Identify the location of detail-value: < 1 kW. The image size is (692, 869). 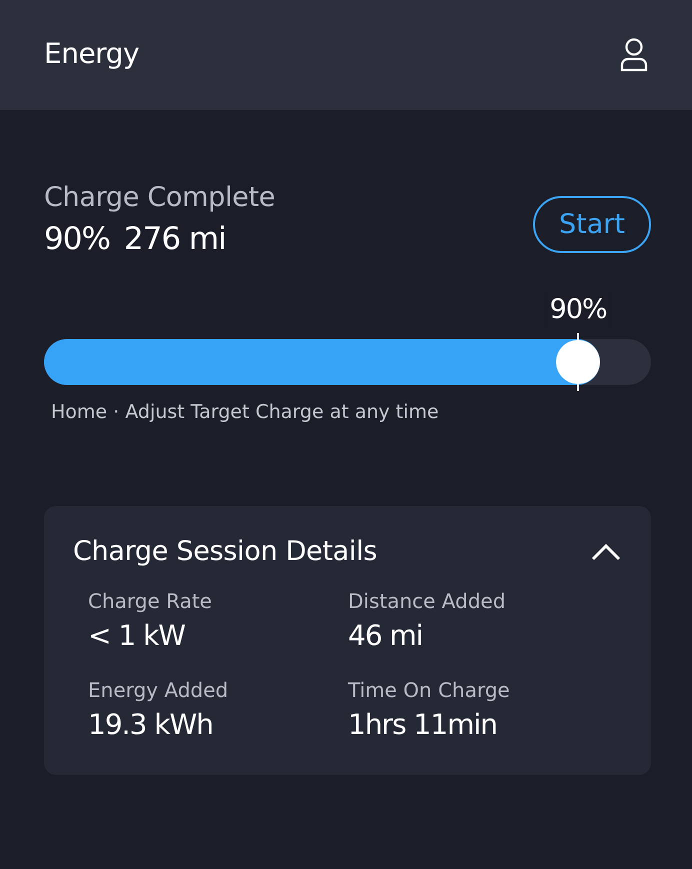
(137, 635).